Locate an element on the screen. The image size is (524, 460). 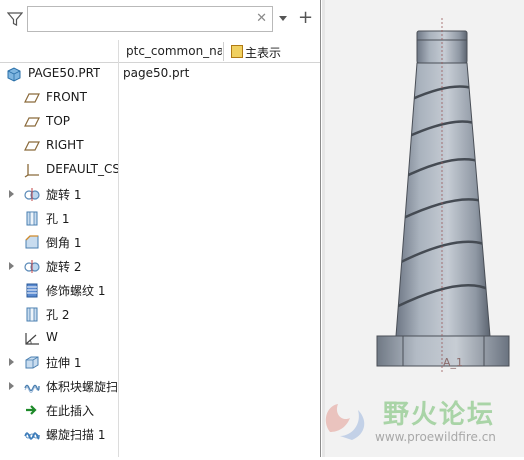
volume-helical-sweep-icon is located at coordinates (32, 386).